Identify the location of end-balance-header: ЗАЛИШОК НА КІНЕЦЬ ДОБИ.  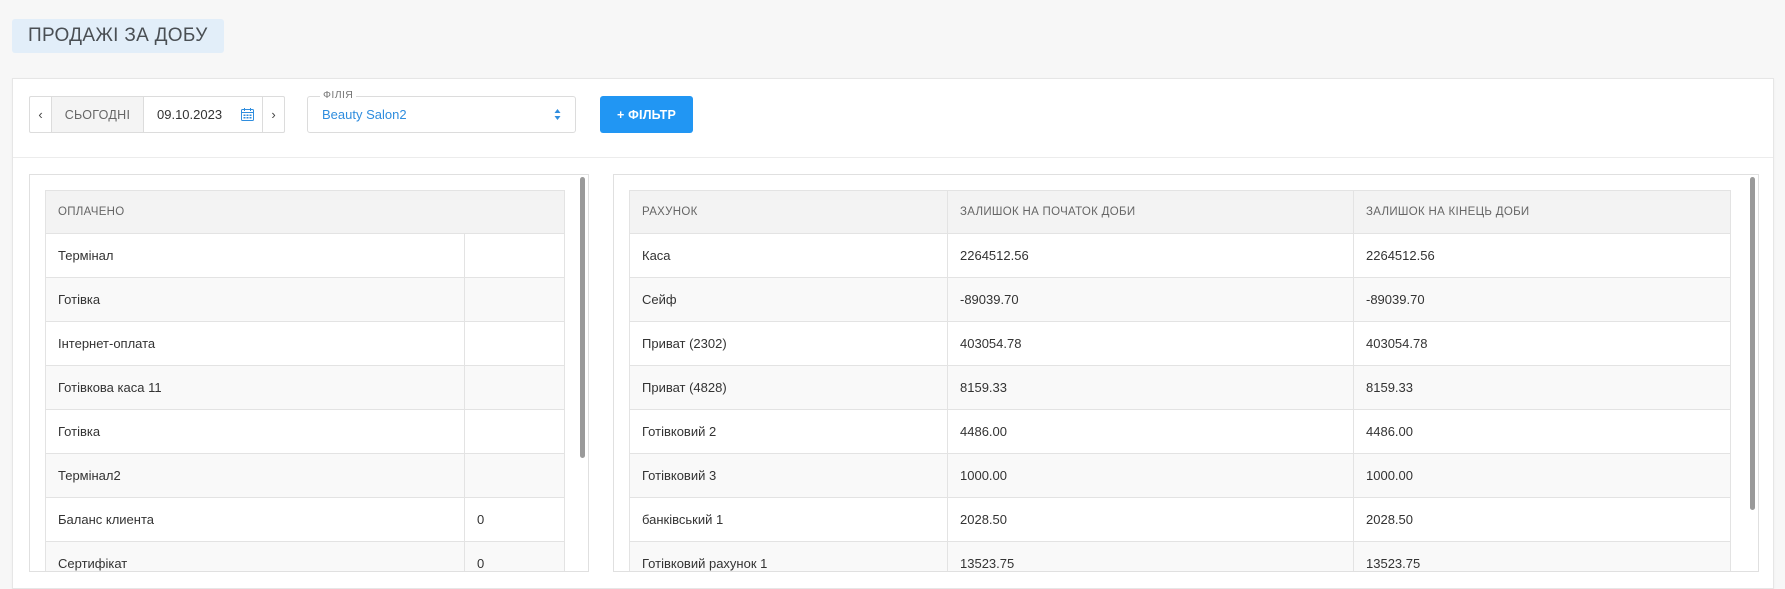
(1542, 212).